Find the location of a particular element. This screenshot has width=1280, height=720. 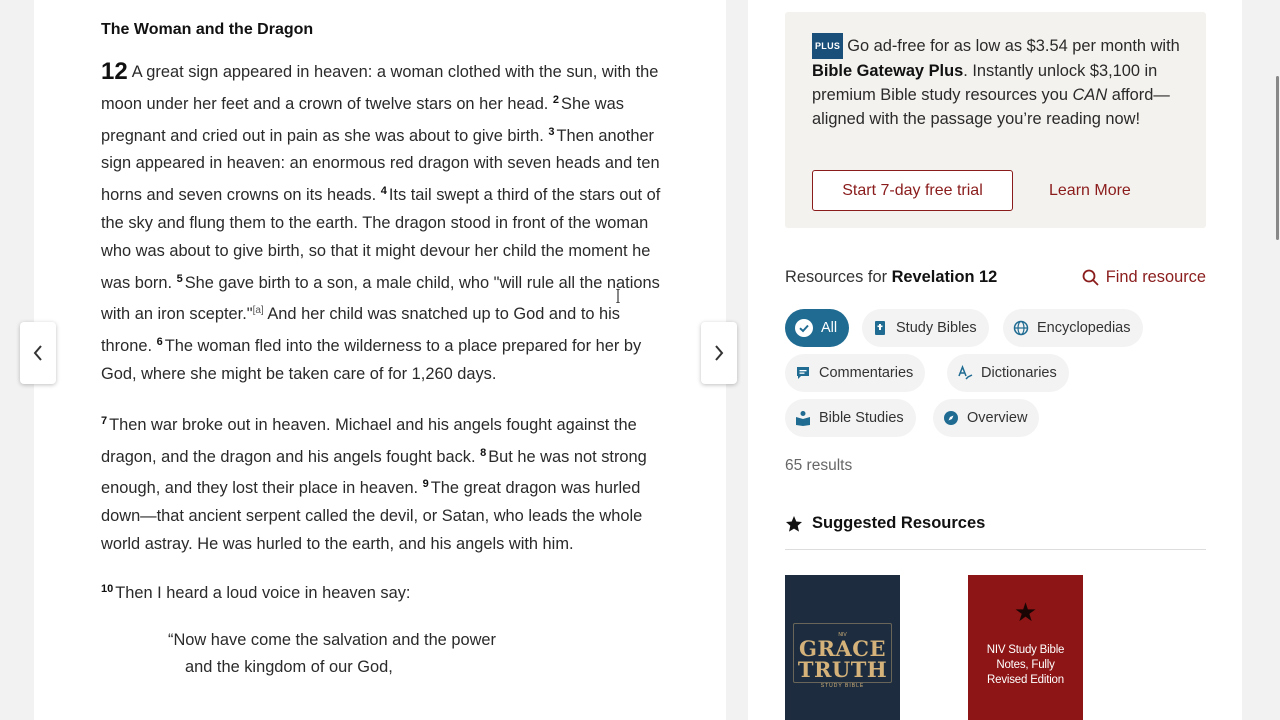

promo-emphasis: CAN is located at coordinates (1090, 95).